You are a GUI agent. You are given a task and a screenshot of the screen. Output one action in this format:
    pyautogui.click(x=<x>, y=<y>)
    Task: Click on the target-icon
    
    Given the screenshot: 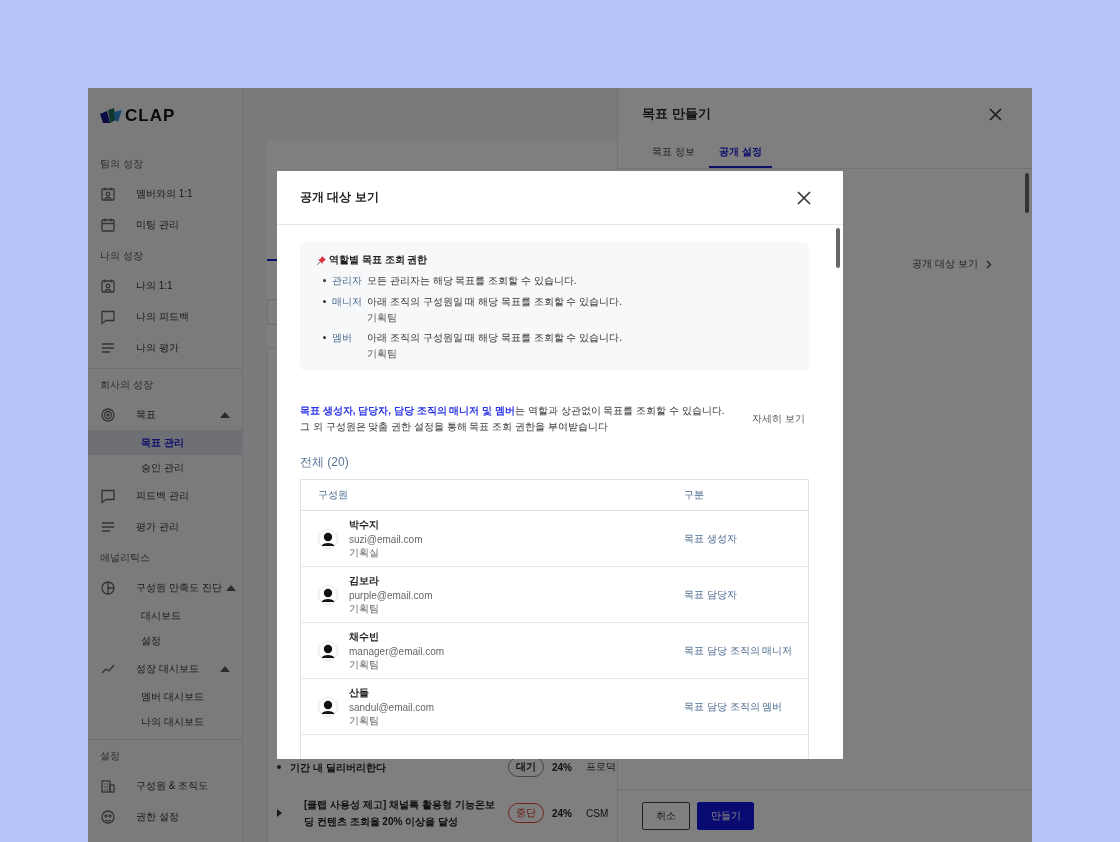 What is the action you would take?
    pyautogui.click(x=108, y=414)
    